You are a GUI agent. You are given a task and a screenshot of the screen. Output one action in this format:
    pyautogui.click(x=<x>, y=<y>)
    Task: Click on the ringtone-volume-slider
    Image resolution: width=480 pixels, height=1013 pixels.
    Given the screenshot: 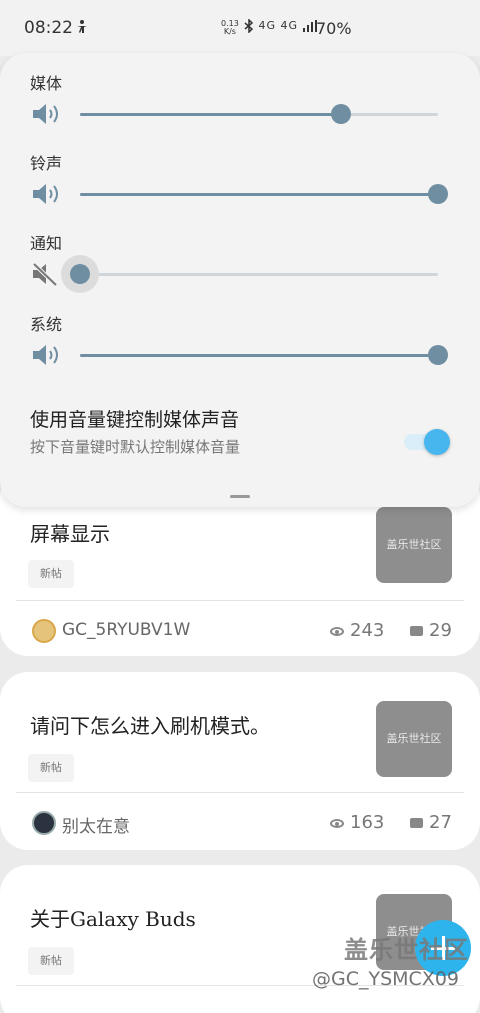 What is the action you would take?
    pyautogui.click(x=264, y=194)
    